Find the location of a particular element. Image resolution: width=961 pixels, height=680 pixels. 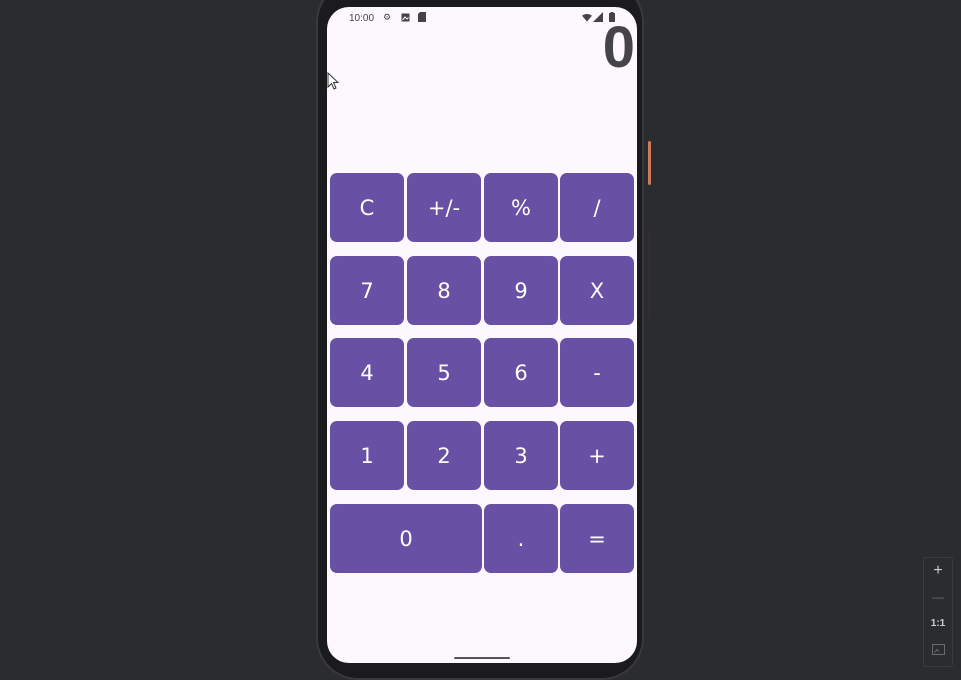

key-percent-button: % is located at coordinates (521, 207).